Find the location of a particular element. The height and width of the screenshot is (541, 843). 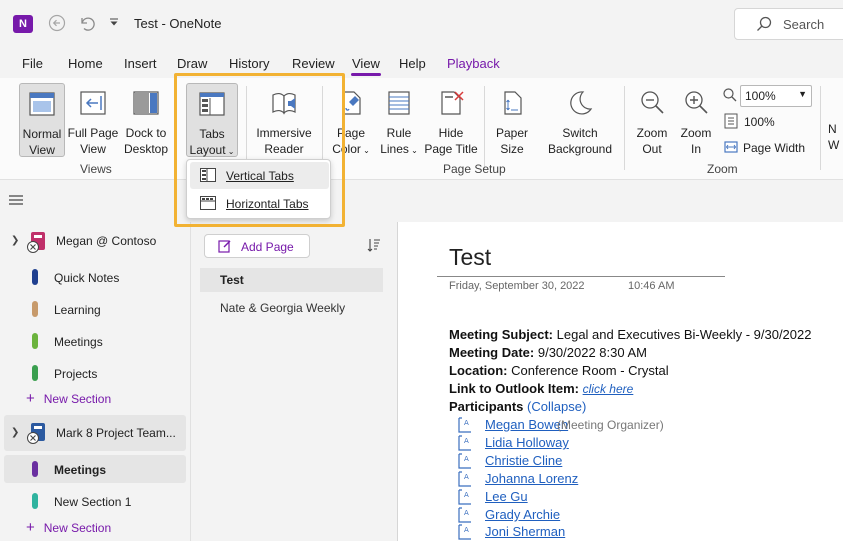

zoom-out-button: Zoom Out is located at coordinates (652, 120).